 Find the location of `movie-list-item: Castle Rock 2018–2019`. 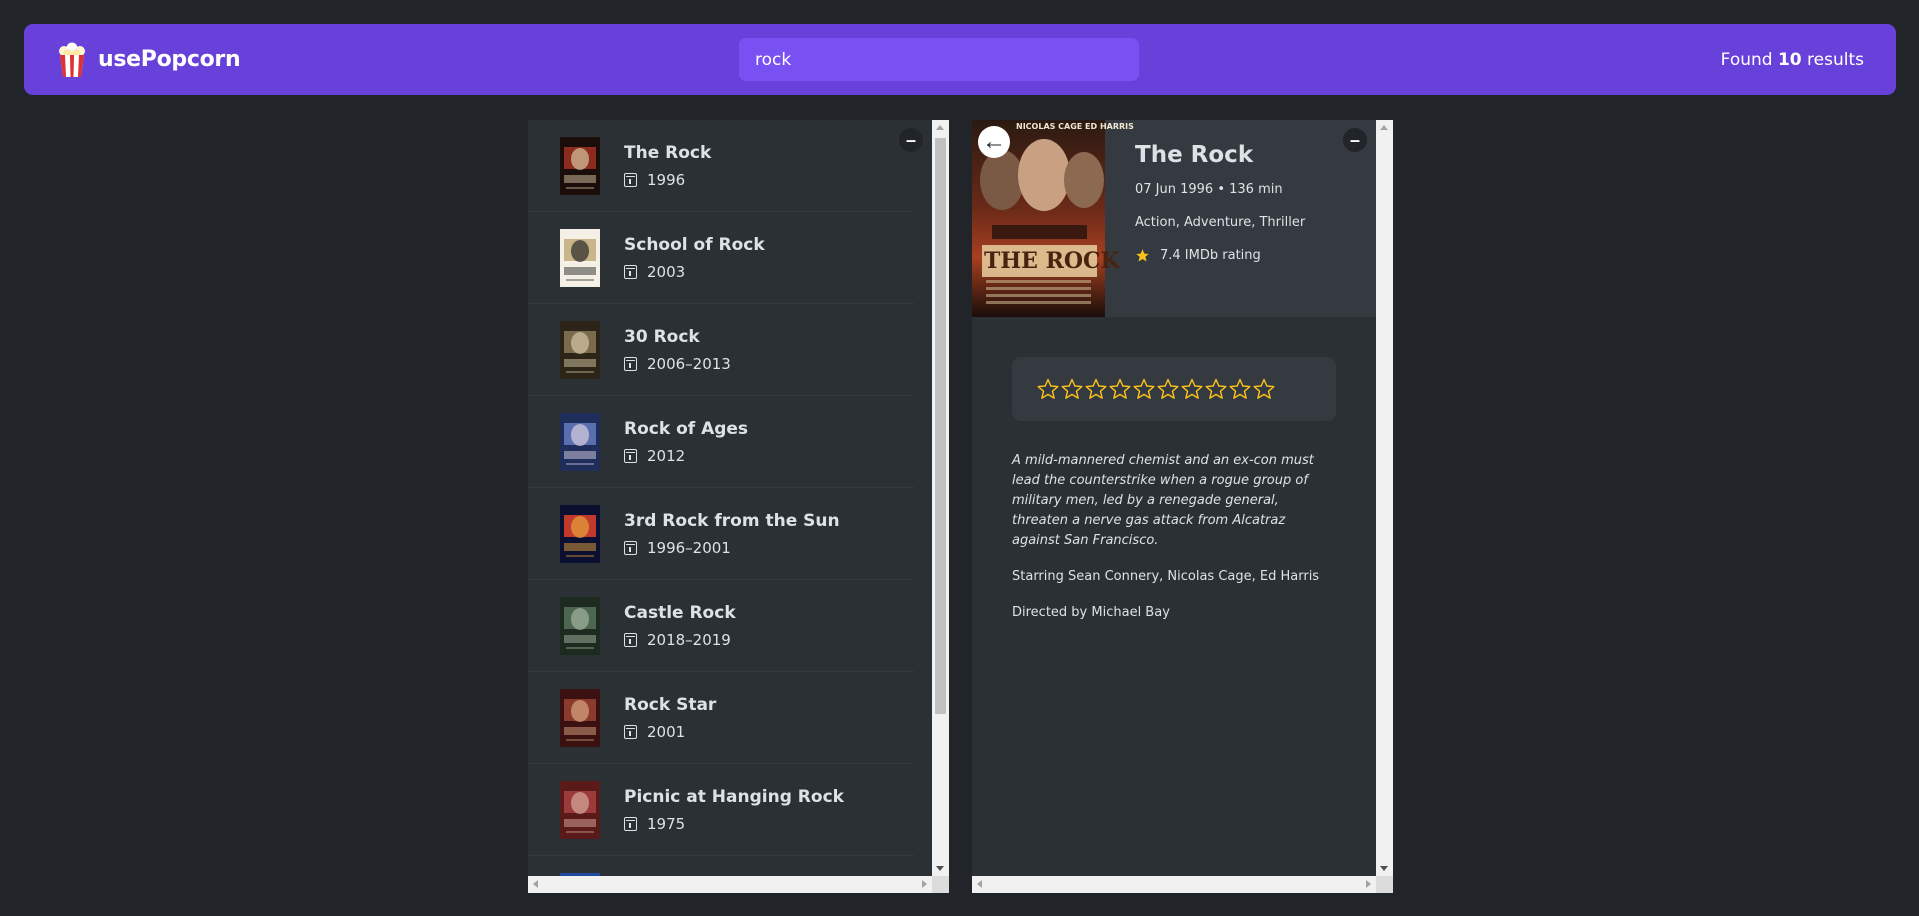

movie-list-item: Castle Rock 2018–2019 is located at coordinates (721, 626).